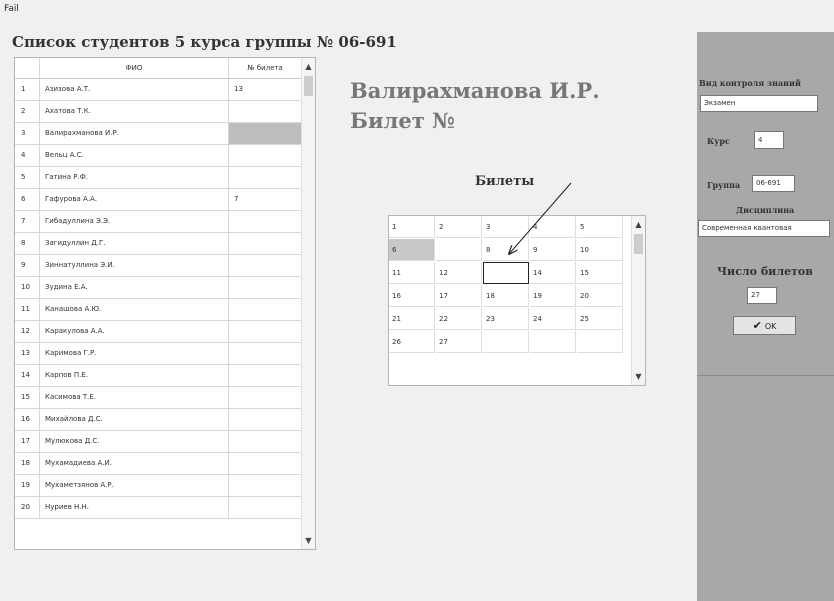 The image size is (834, 601). What do you see at coordinates (600, 250) in the screenshot?
I see `ticket-cell: 10` at bounding box center [600, 250].